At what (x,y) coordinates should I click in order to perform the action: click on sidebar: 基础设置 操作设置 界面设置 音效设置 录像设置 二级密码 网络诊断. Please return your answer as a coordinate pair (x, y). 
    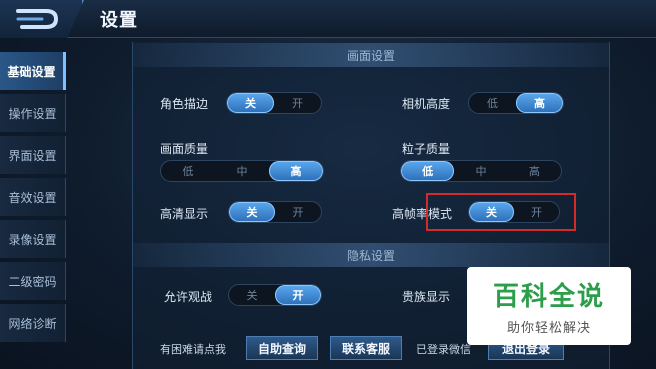
    Looking at the image, I should click on (33, 199).